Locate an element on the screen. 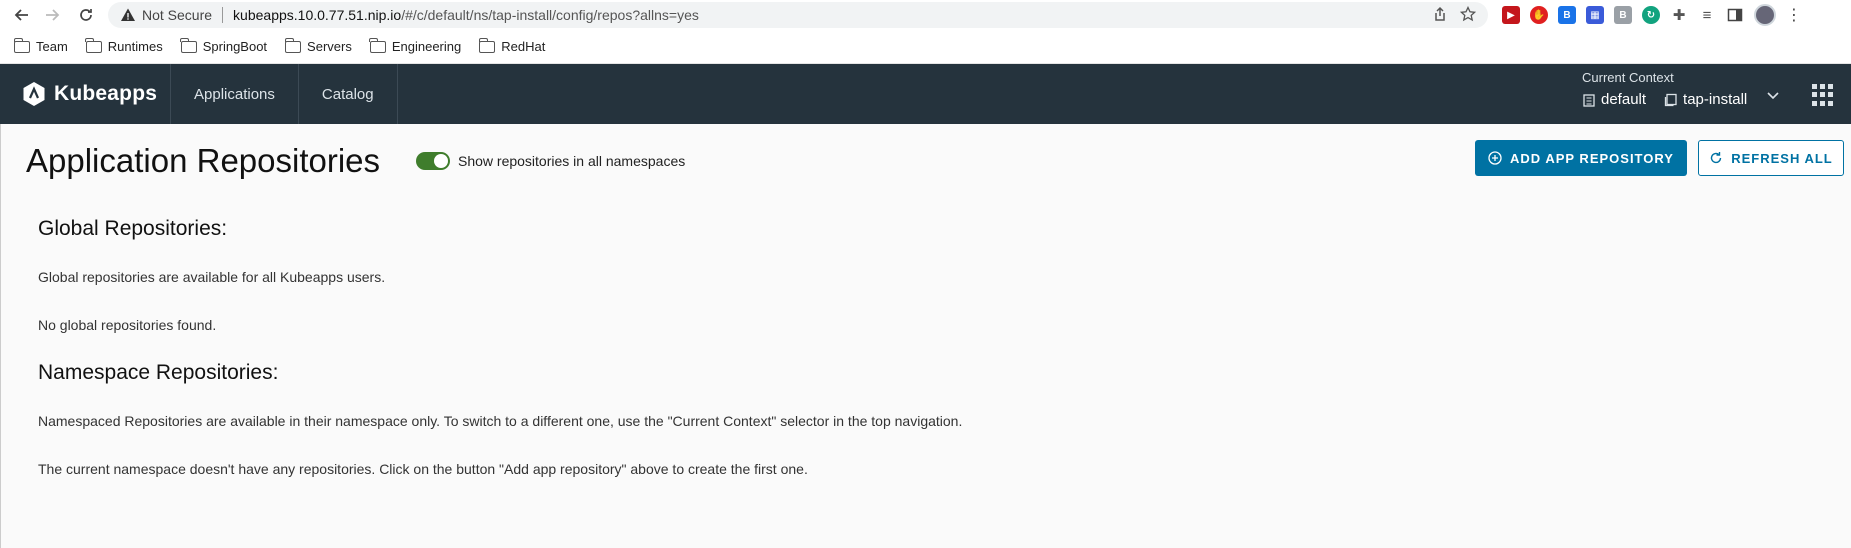 This screenshot has width=1851, height=548. namespace-name: tap-install is located at coordinates (1715, 99).